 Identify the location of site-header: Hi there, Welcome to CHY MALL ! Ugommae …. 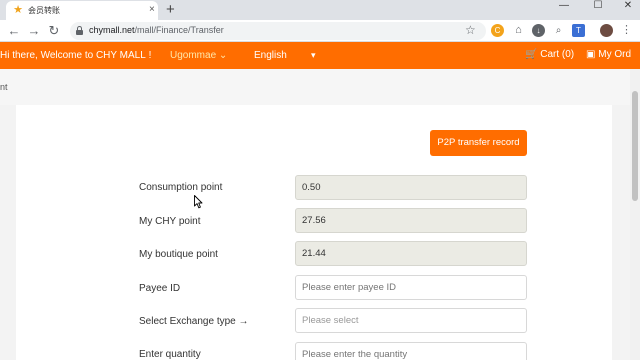
(320, 55).